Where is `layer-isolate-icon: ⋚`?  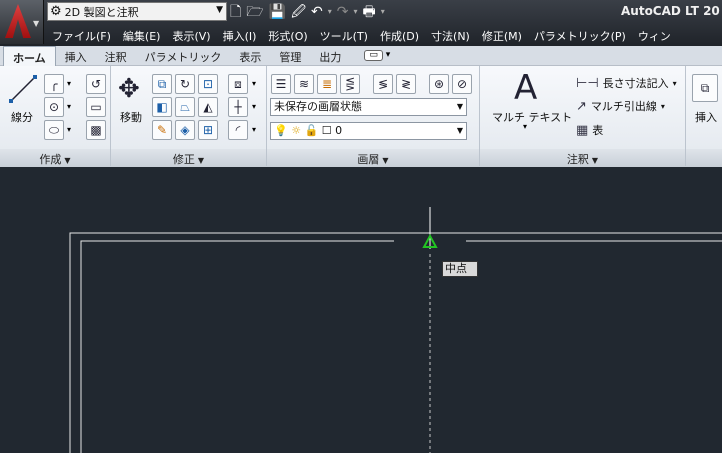
layer-isolate-icon: ⋚ is located at coordinates (350, 84).